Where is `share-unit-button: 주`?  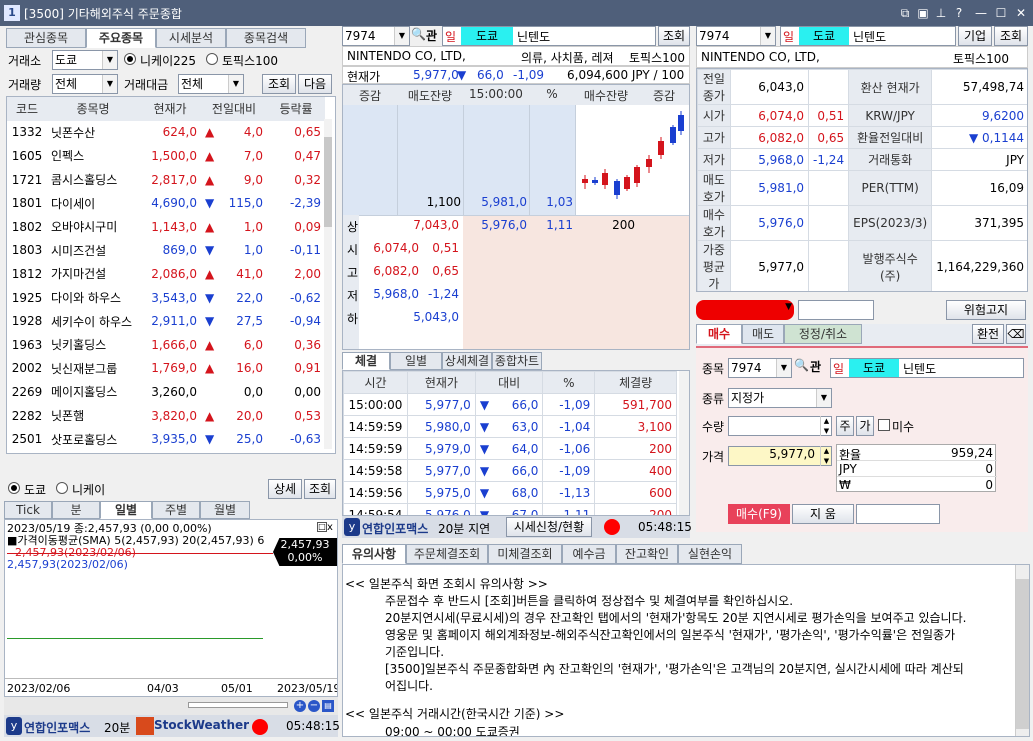
share-unit-button: 주 is located at coordinates (845, 426).